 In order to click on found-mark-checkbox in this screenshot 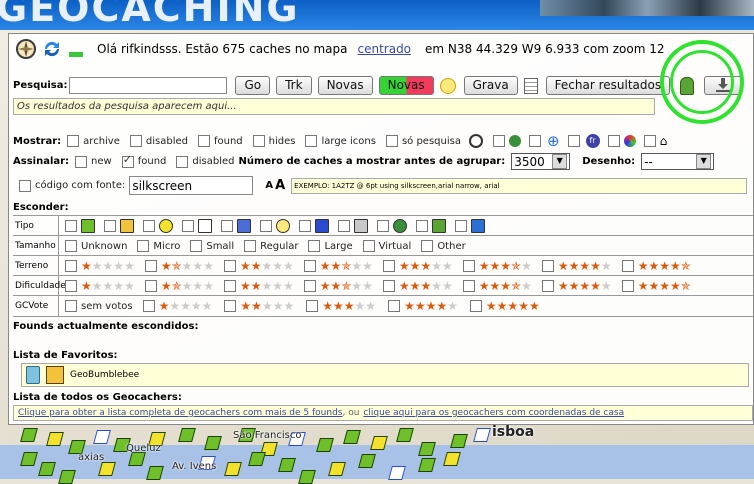, I will do `click(127, 160)`.